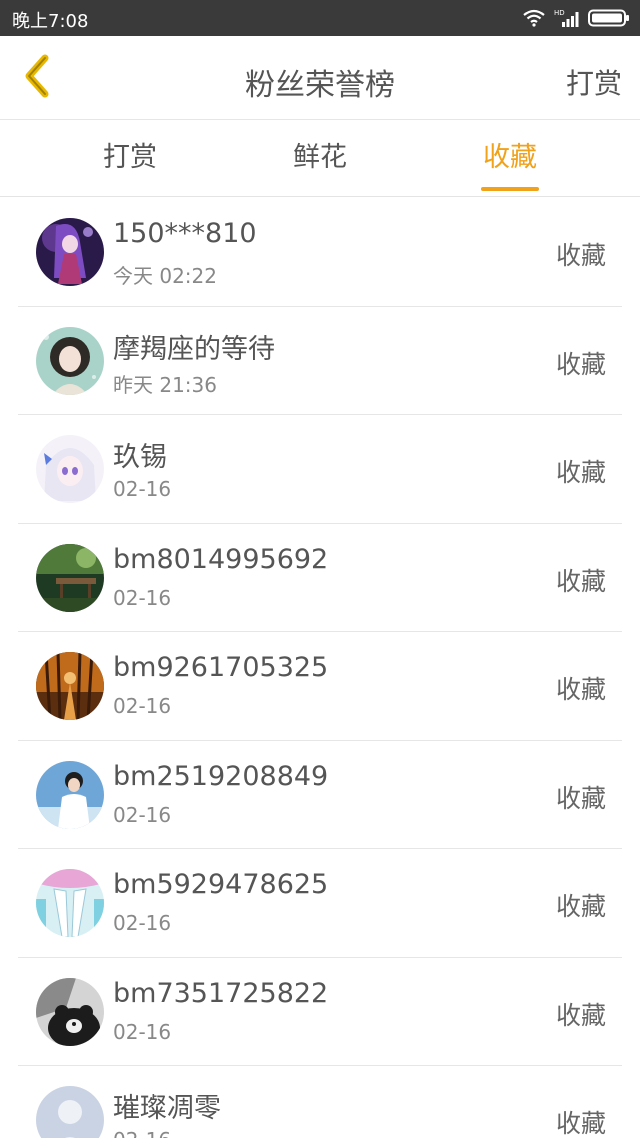  I want to click on fan-time: 今天 02:22, so click(165, 276).